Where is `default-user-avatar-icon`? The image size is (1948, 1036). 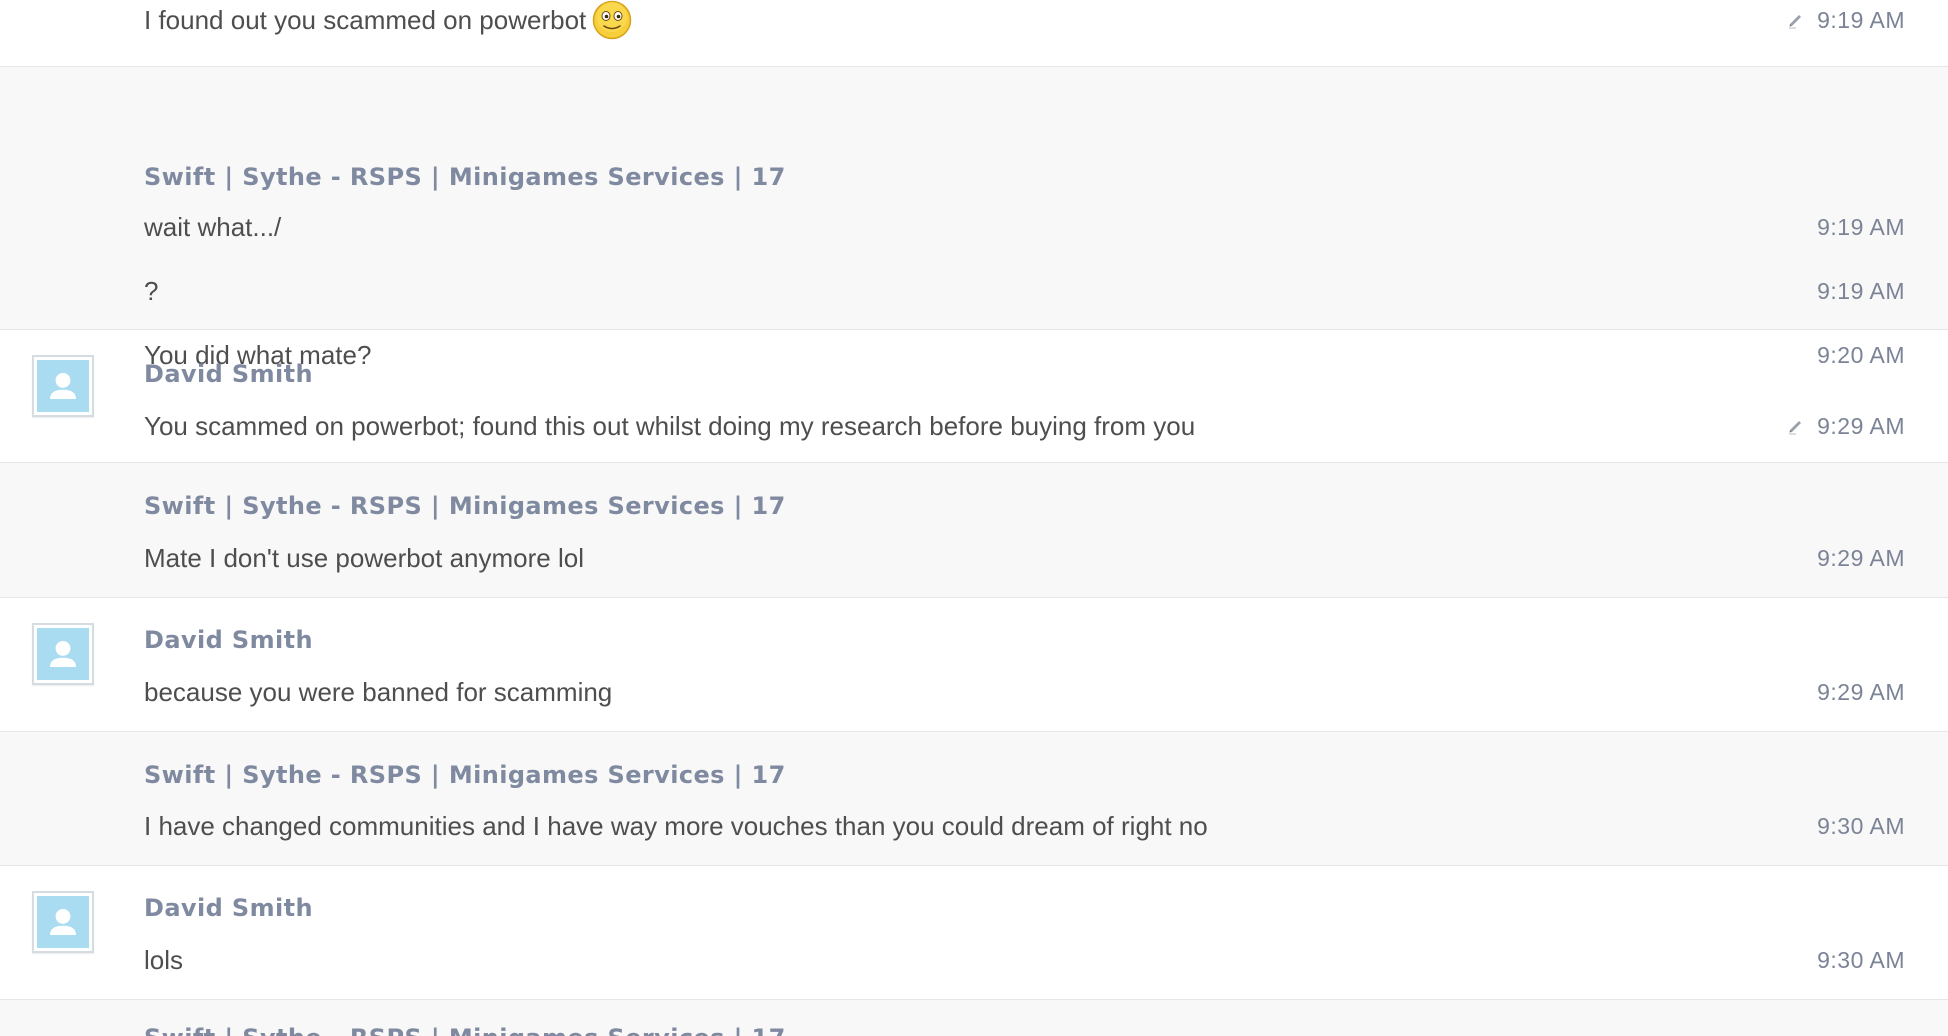 default-user-avatar-icon is located at coordinates (63, 386).